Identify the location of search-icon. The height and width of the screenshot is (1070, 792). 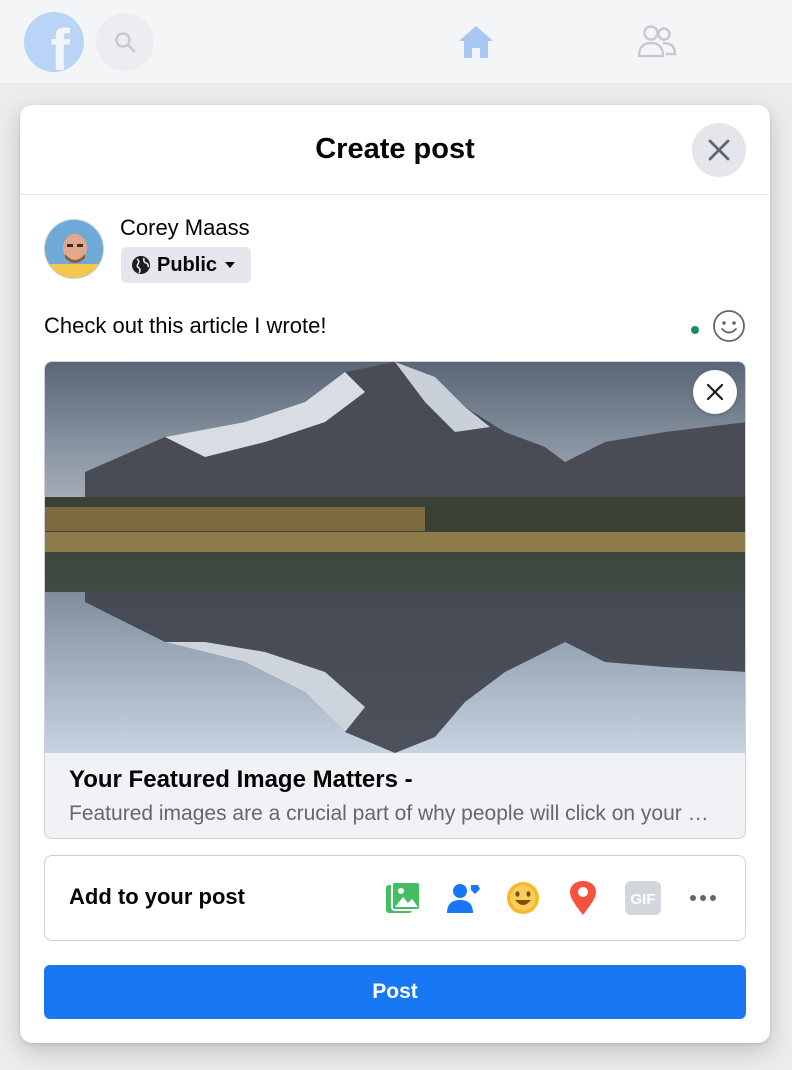
(125, 42).